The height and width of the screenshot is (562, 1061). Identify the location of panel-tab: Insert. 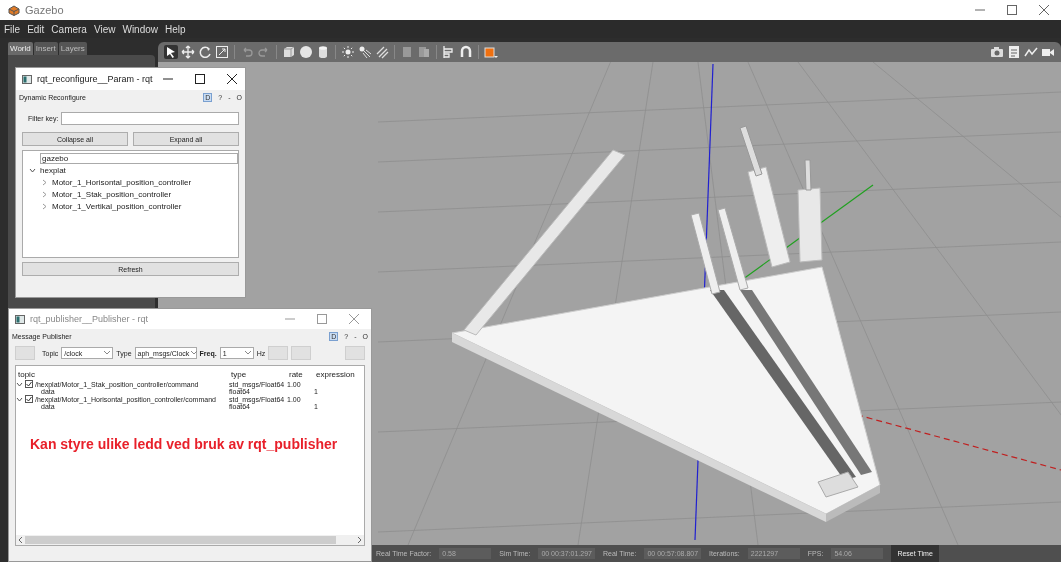
(45, 48).